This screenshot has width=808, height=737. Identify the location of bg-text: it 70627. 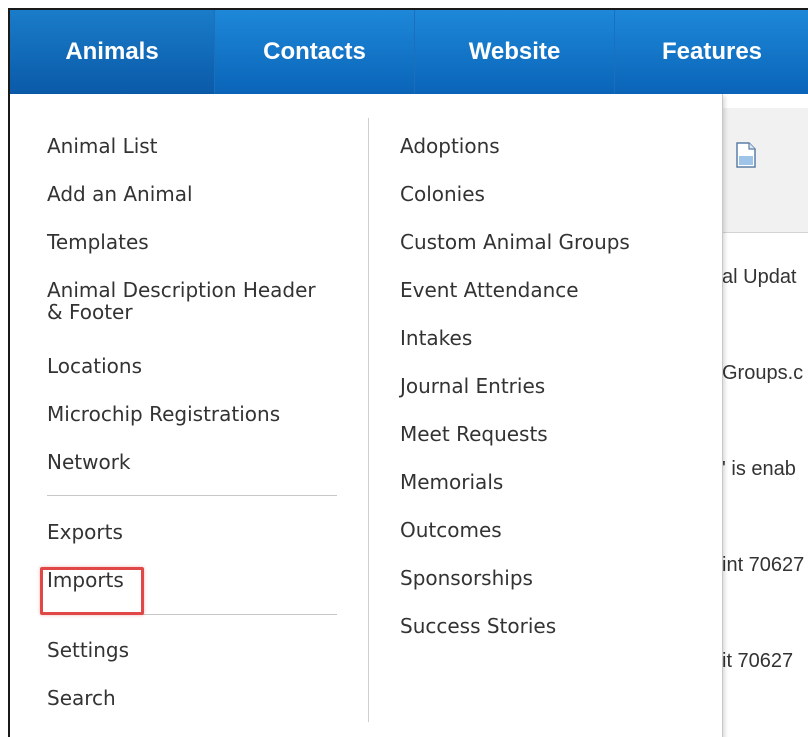
(758, 661).